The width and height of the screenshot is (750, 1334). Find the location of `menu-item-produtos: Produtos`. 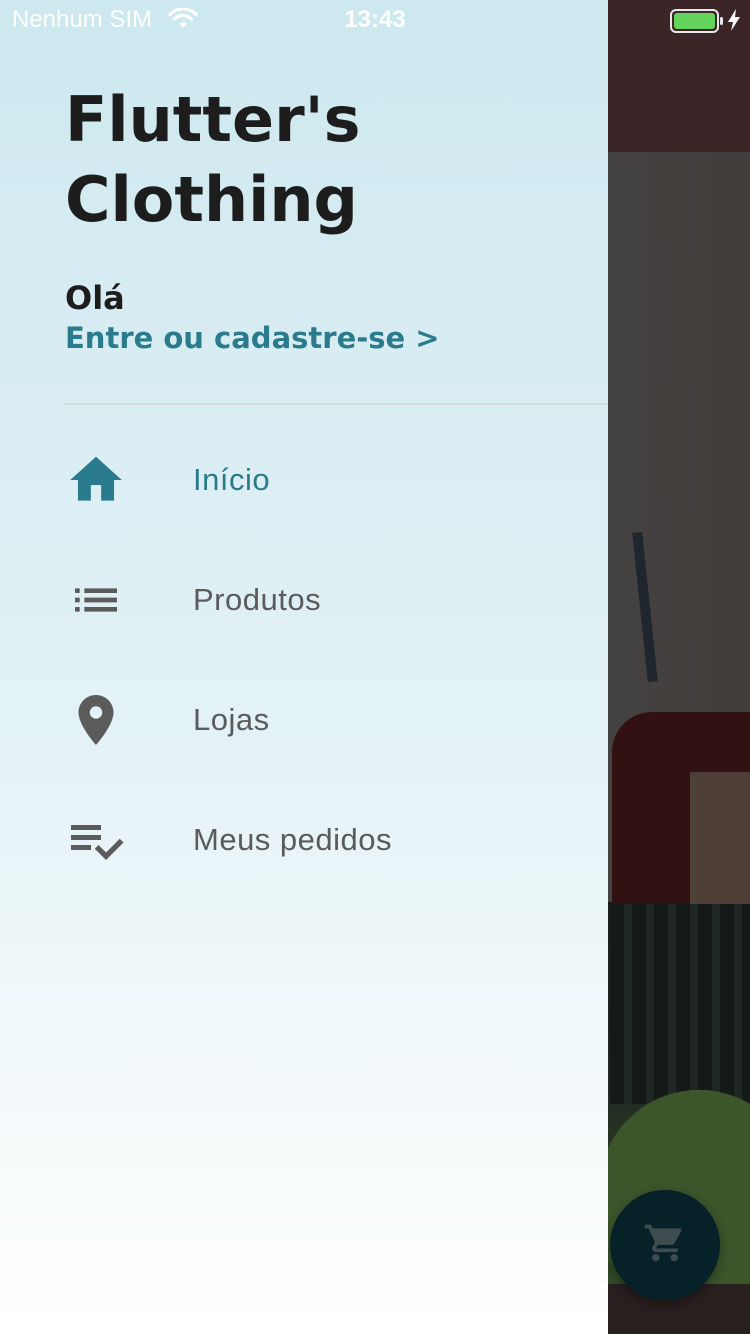

menu-item-produtos: Produtos is located at coordinates (304, 600).